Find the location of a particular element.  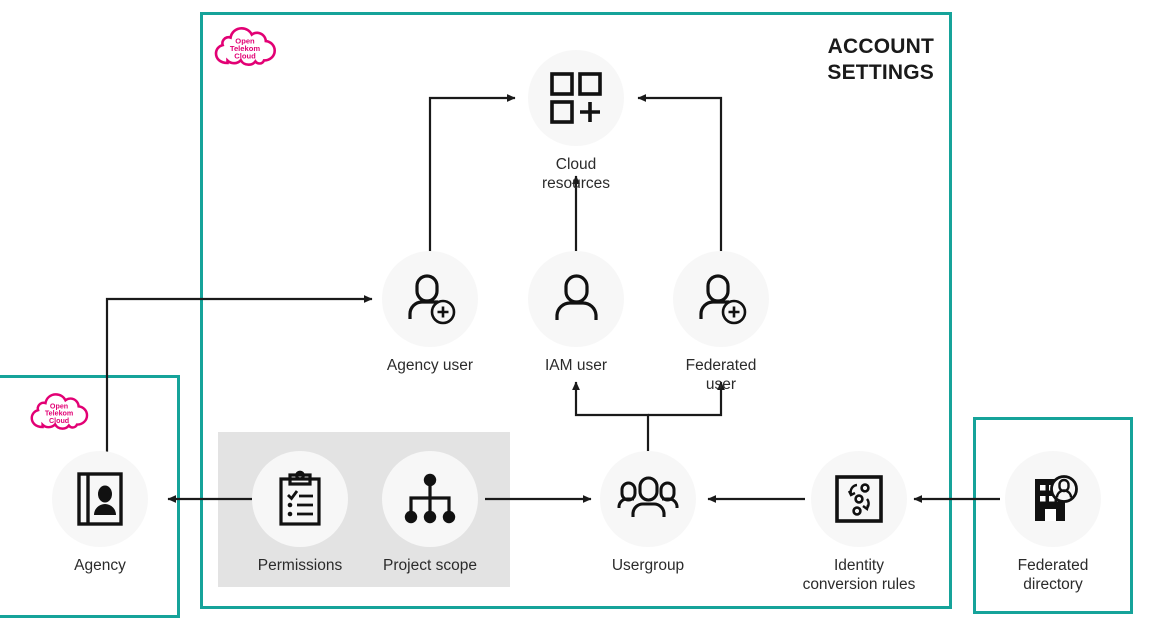

node-cloud-resources: Cloud resources is located at coordinates (576, 121).